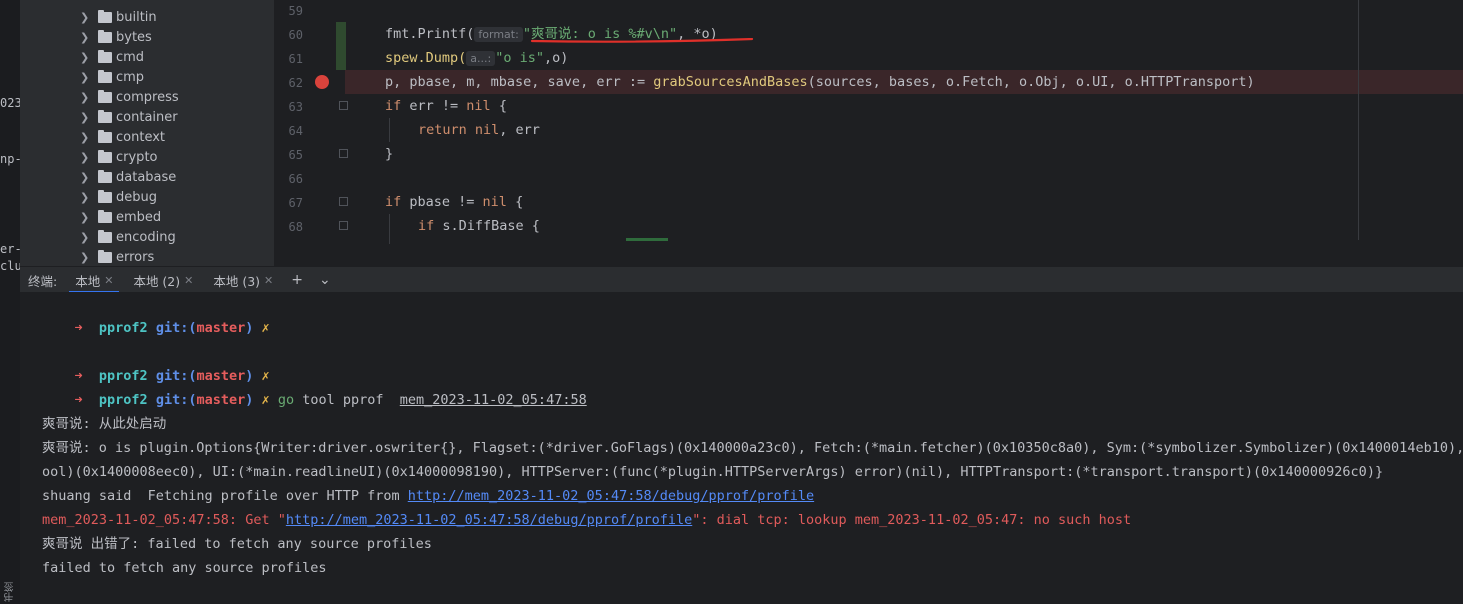 The image size is (1463, 604). What do you see at coordinates (147, 97) in the screenshot?
I see `tree-item-label: compress` at bounding box center [147, 97].